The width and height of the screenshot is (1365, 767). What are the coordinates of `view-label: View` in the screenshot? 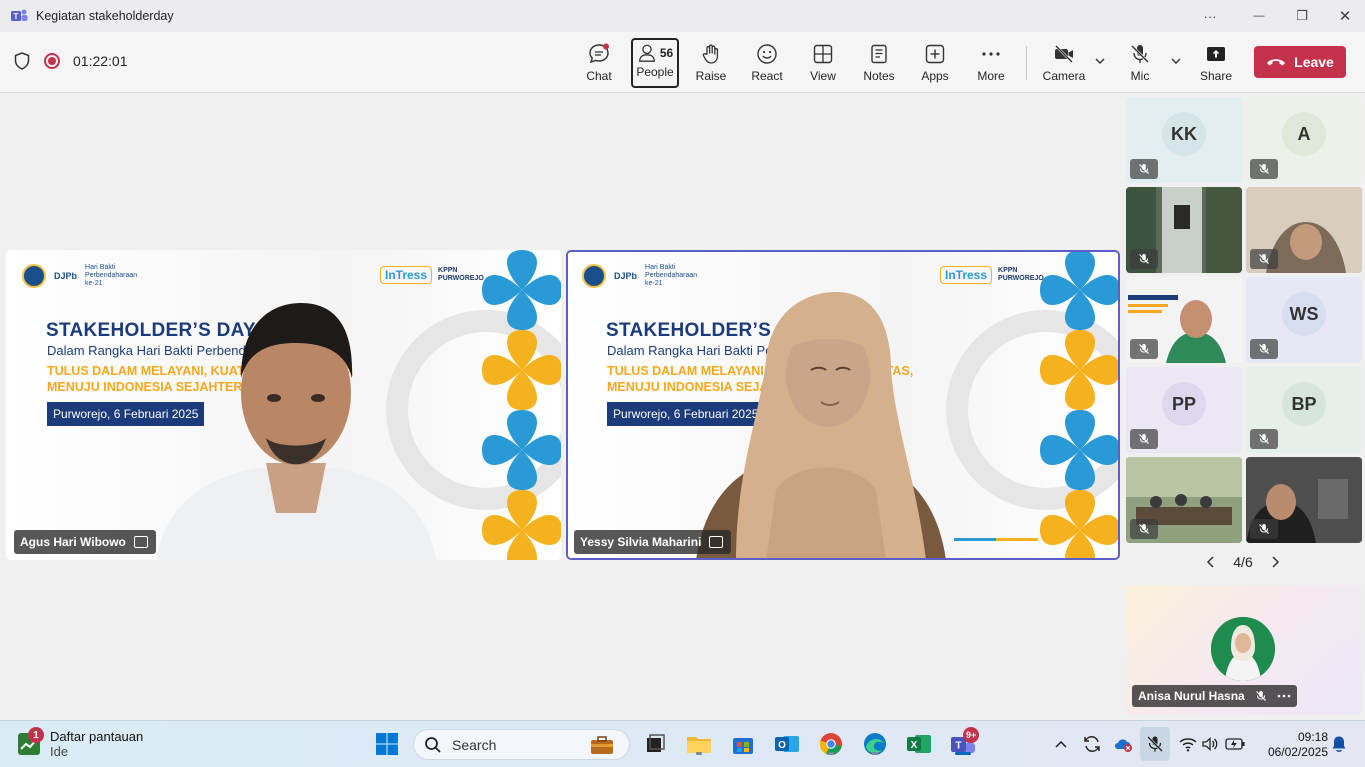 It's located at (823, 76).